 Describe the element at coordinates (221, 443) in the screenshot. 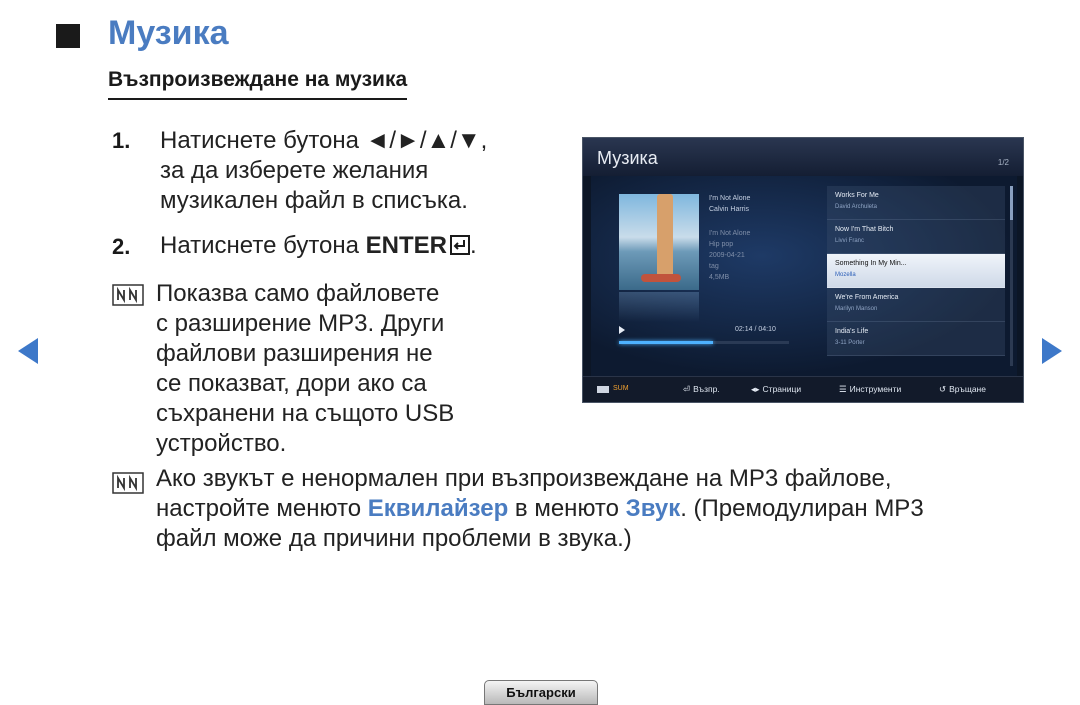

I see `note-1-line-6: устройство.` at that location.